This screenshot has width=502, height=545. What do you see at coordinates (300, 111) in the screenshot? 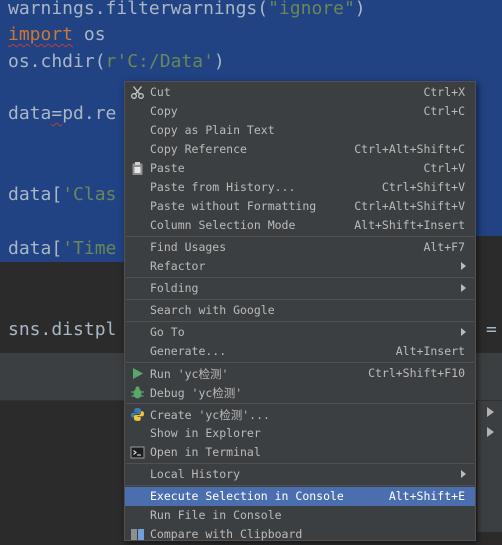
I see `menu-item-copy: Copy Ctrl+C` at bounding box center [300, 111].